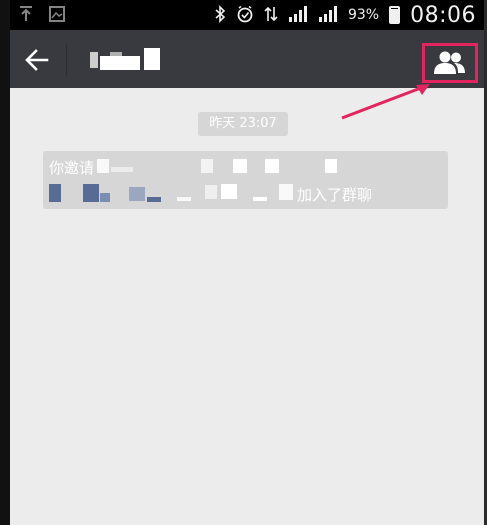 This screenshot has height=525, width=487. I want to click on system-message-suffix: 加入了群聊, so click(335, 195).